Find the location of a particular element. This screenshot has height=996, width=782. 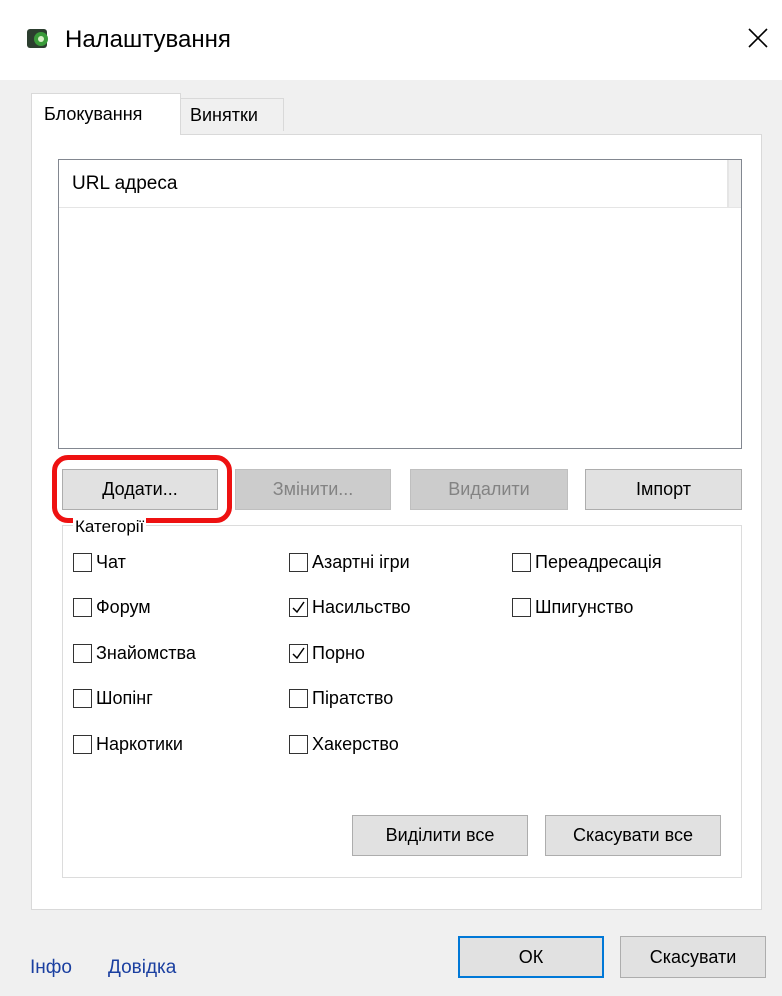

tab-exceptions: Винятки is located at coordinates (232, 114).